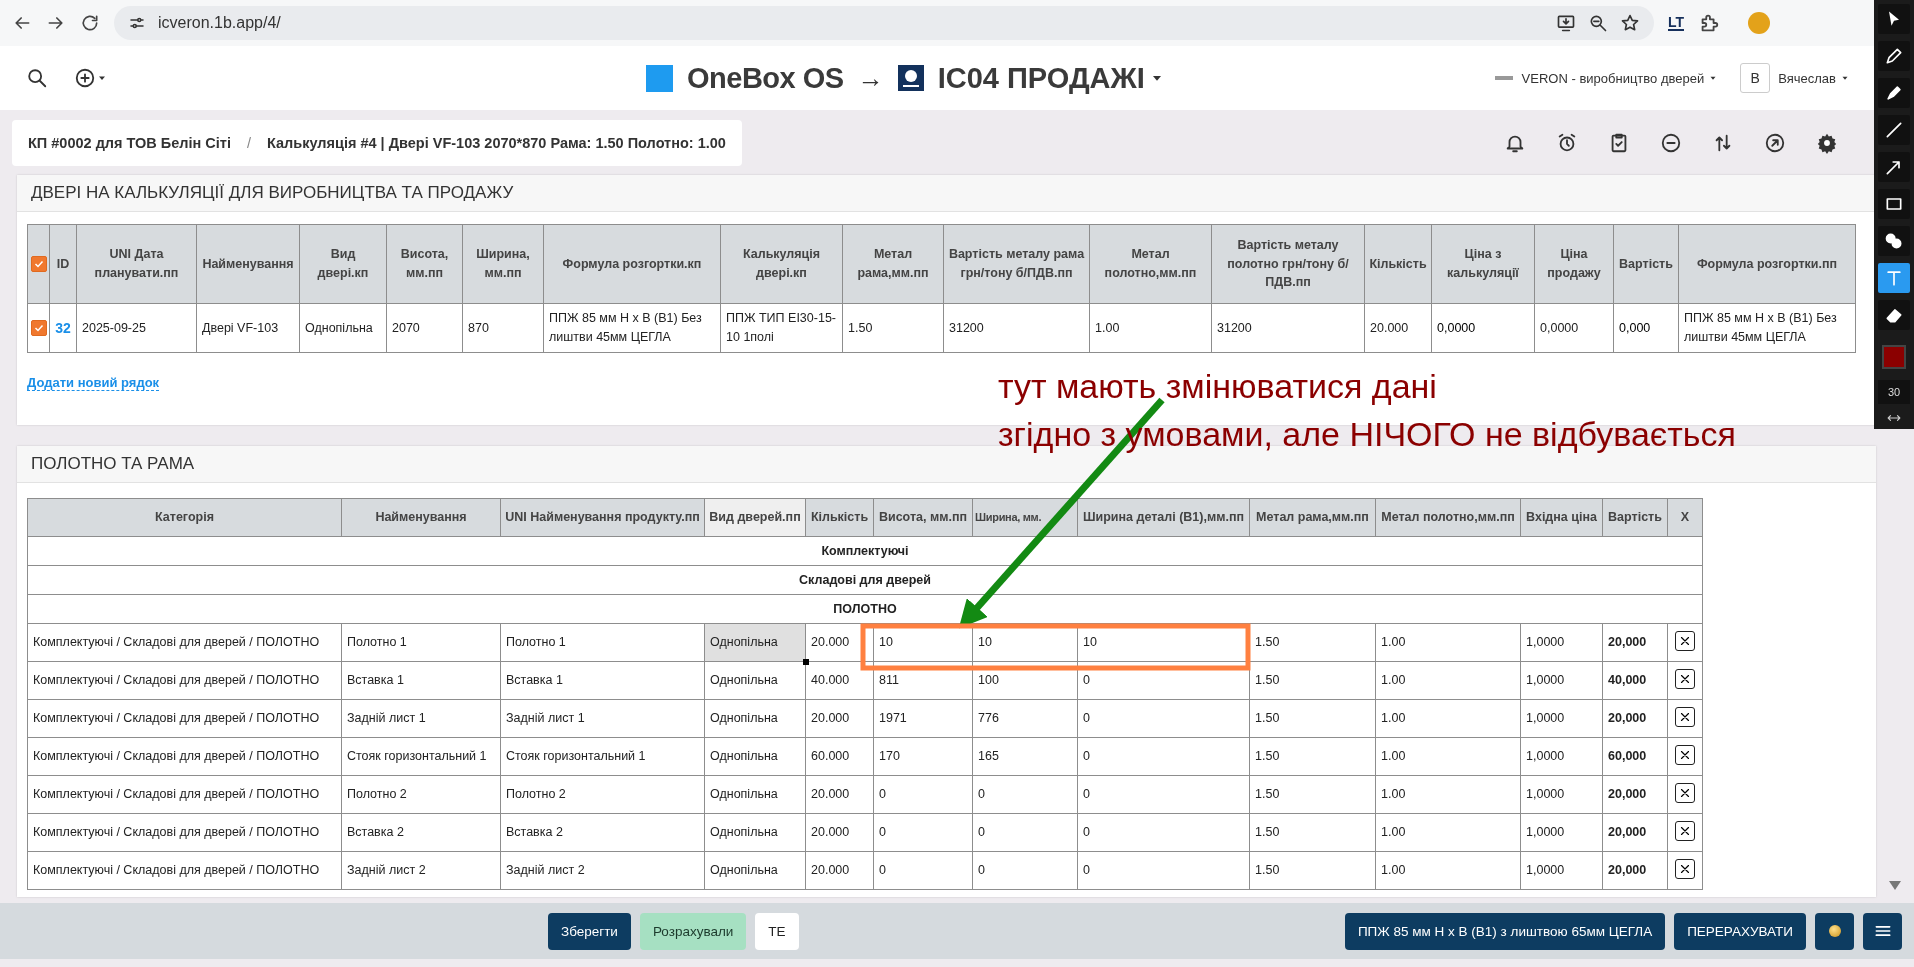 The width and height of the screenshot is (1914, 967). I want to click on pencil-tool, so click(1894, 56).